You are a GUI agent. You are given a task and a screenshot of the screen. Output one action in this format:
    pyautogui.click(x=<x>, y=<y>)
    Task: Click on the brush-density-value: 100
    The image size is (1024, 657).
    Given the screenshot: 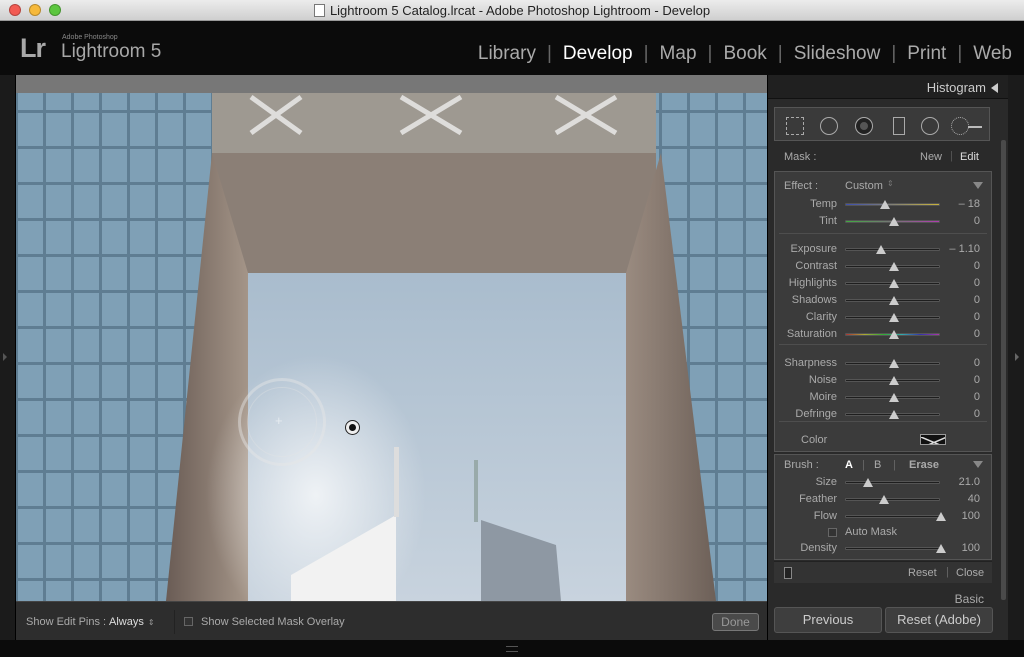 What is the action you would take?
    pyautogui.click(x=960, y=548)
    